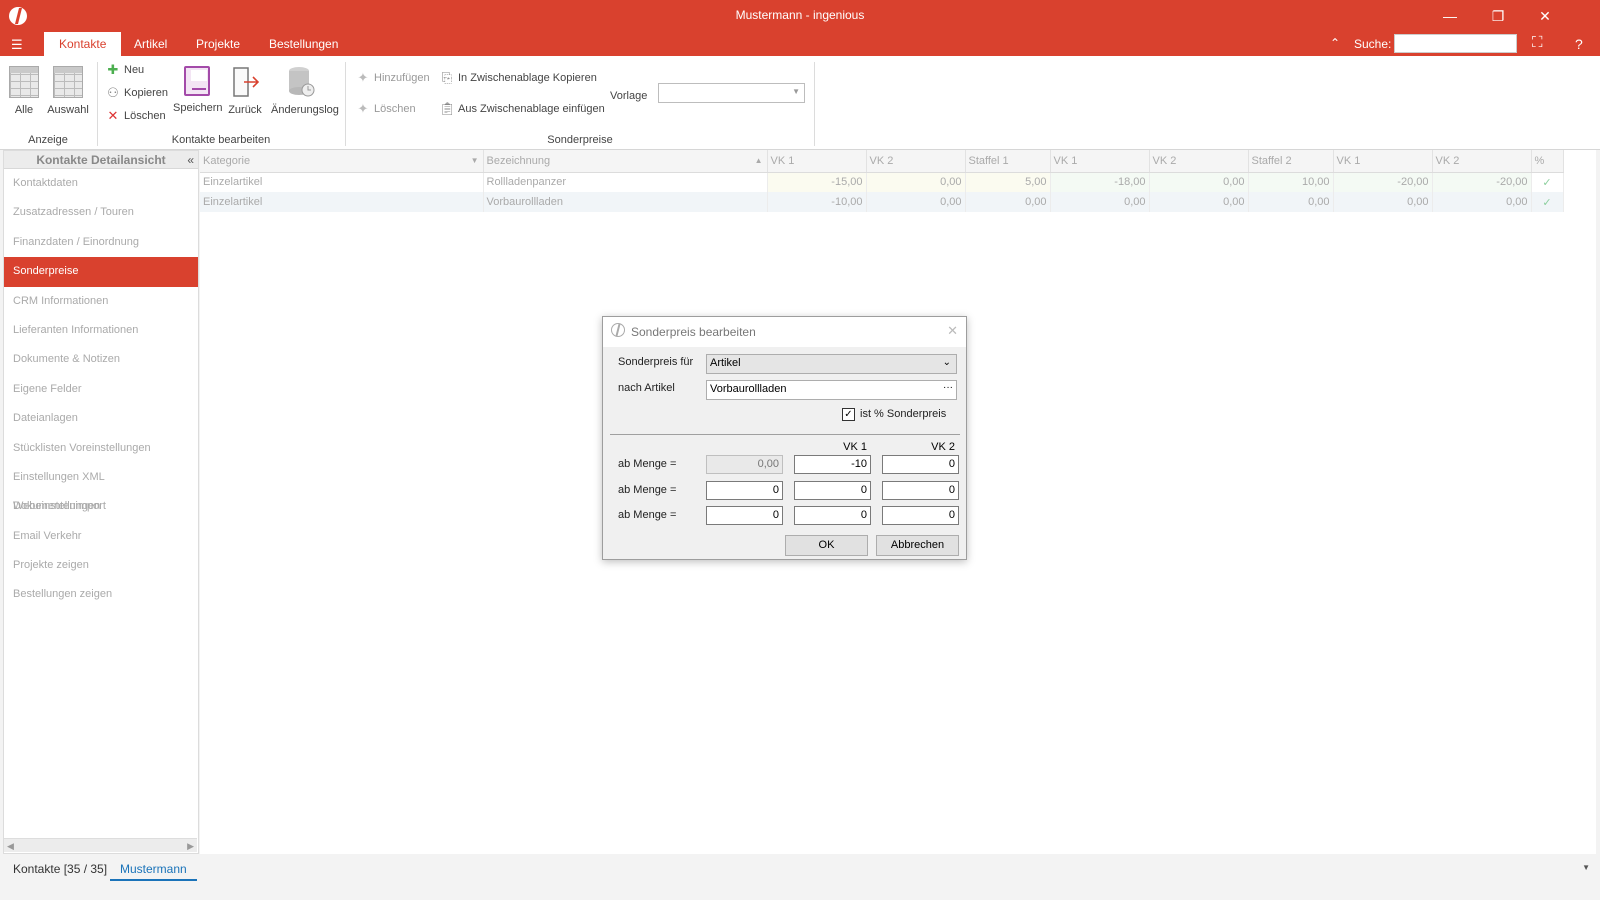  Describe the element at coordinates (10, 846) in the screenshot. I see `scroll-left-icon: ◀` at that location.